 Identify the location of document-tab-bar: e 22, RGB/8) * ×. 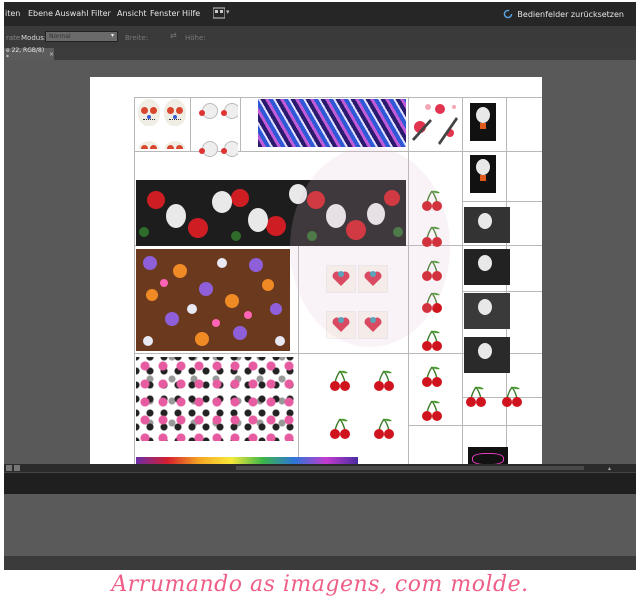
(320, 54).